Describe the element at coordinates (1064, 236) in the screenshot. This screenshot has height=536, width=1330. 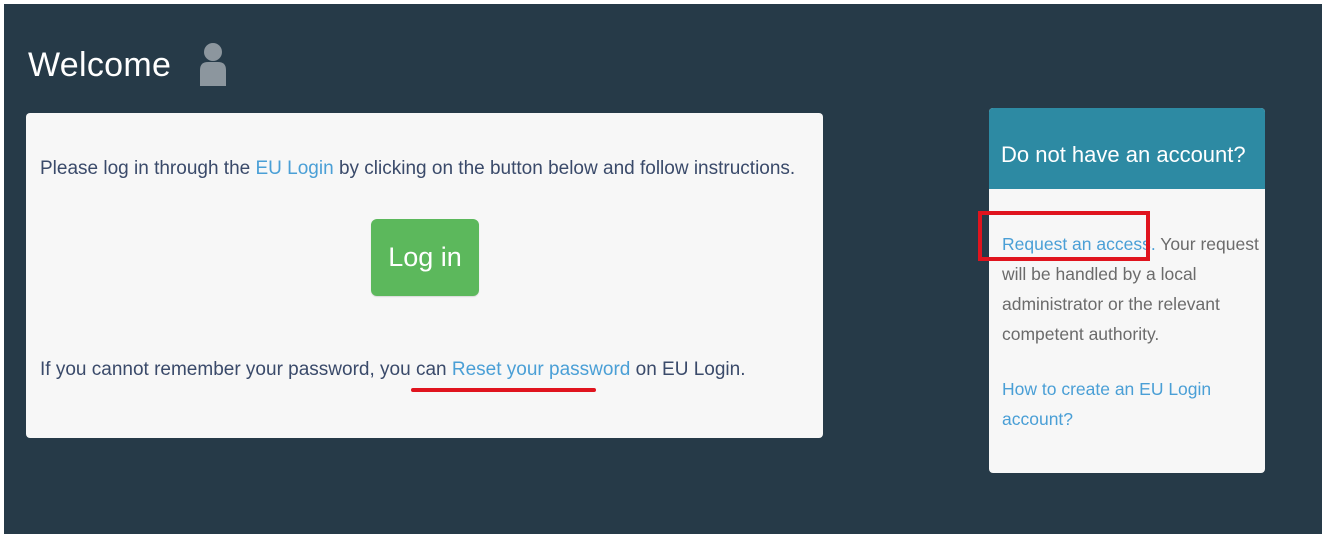
I see `request-access-highlight-annotation` at that location.